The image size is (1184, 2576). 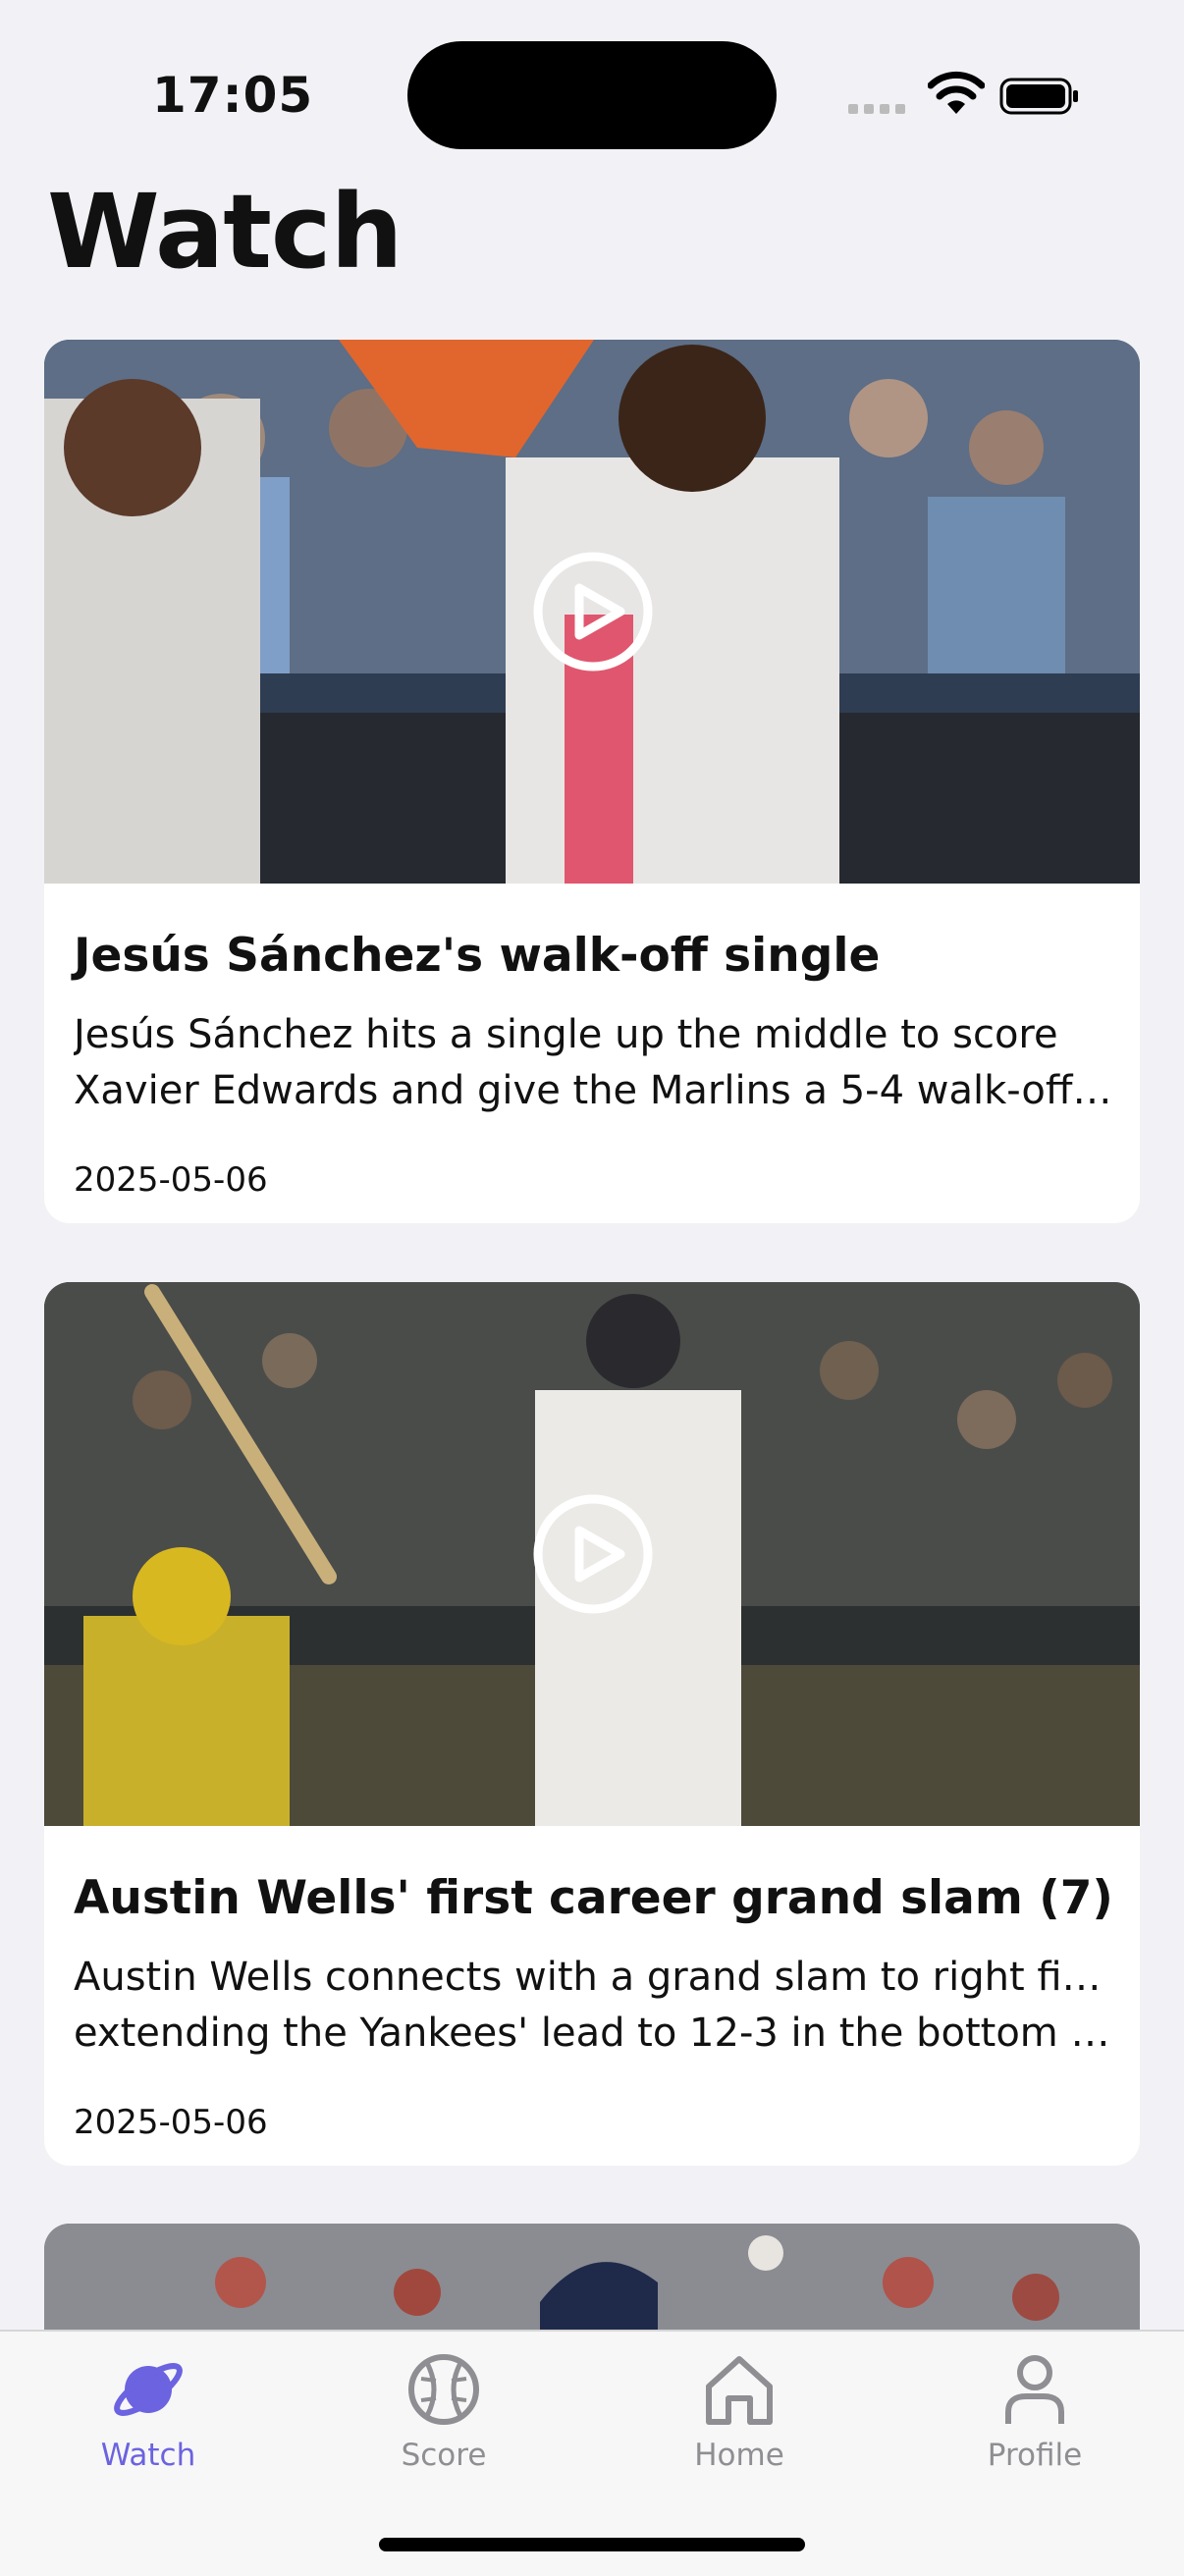 I want to click on page-title: Watch, so click(x=225, y=232).